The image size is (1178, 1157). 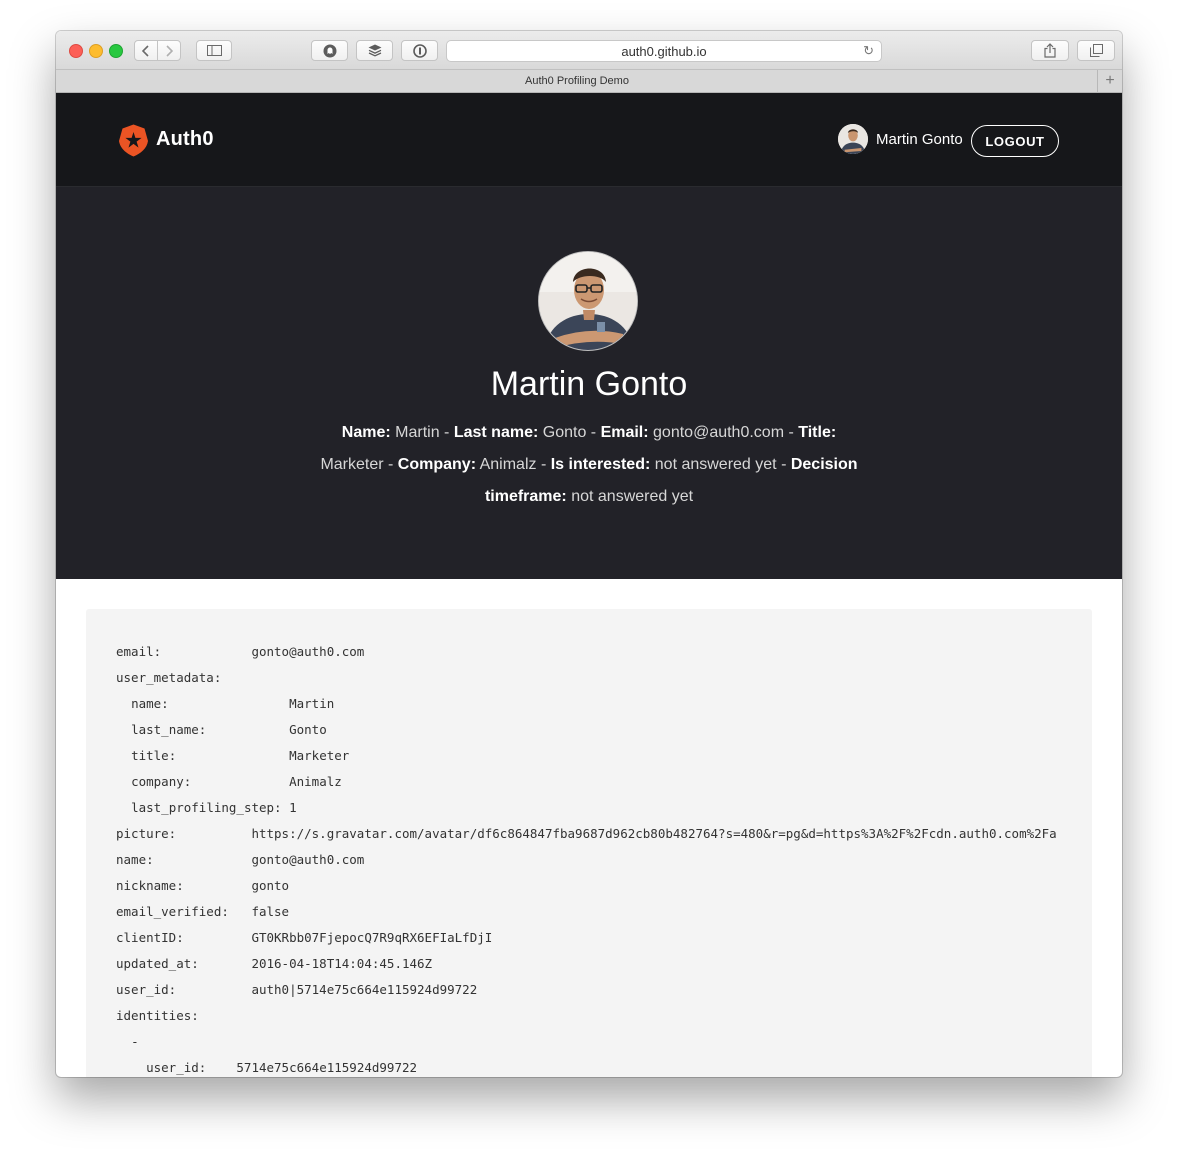 What do you see at coordinates (437, 464) in the screenshot?
I see `detail-label-company: Company:` at bounding box center [437, 464].